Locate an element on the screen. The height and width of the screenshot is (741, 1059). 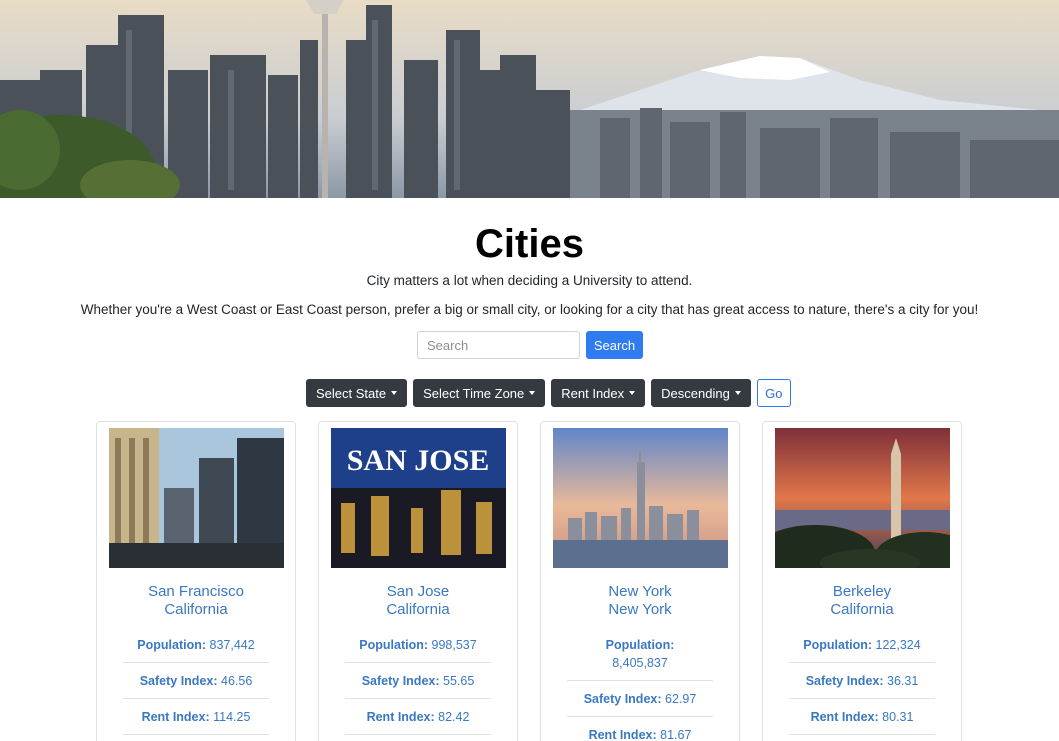
safety-value: 55.65 is located at coordinates (459, 681).